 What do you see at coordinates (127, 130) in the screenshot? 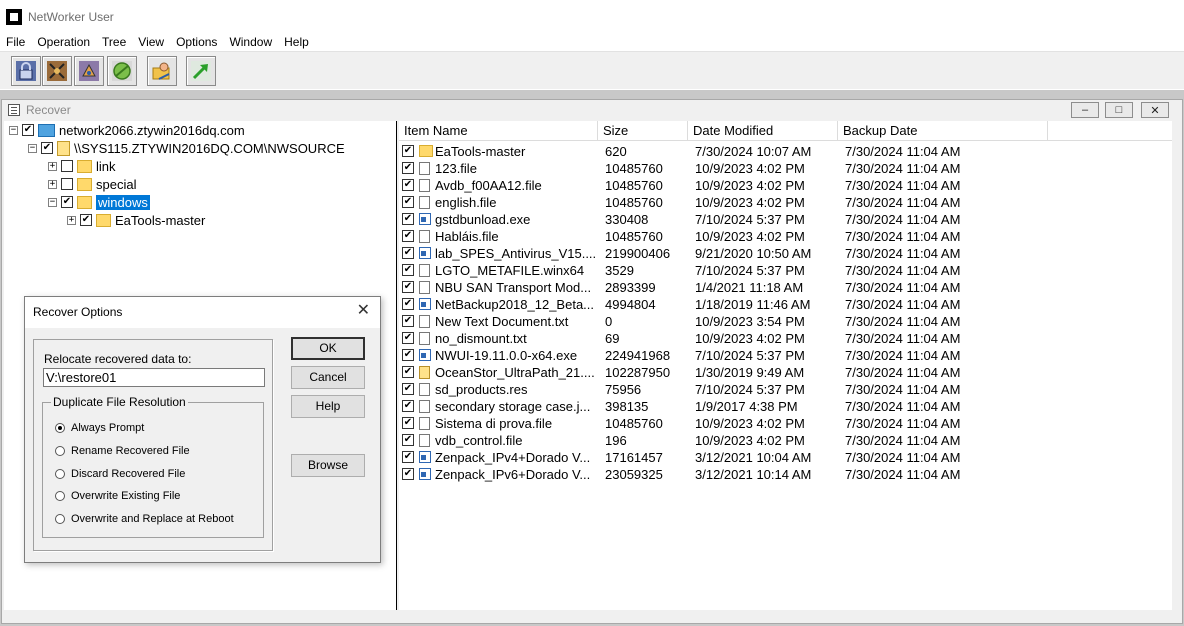
I see `tree-item-host: − ✔ network2066.ztywin2016dq.com` at bounding box center [127, 130].